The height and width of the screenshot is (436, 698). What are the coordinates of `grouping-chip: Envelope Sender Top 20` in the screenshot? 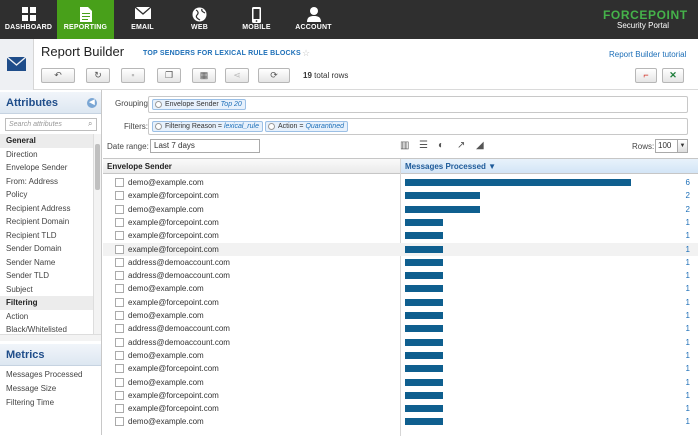 It's located at (199, 104).